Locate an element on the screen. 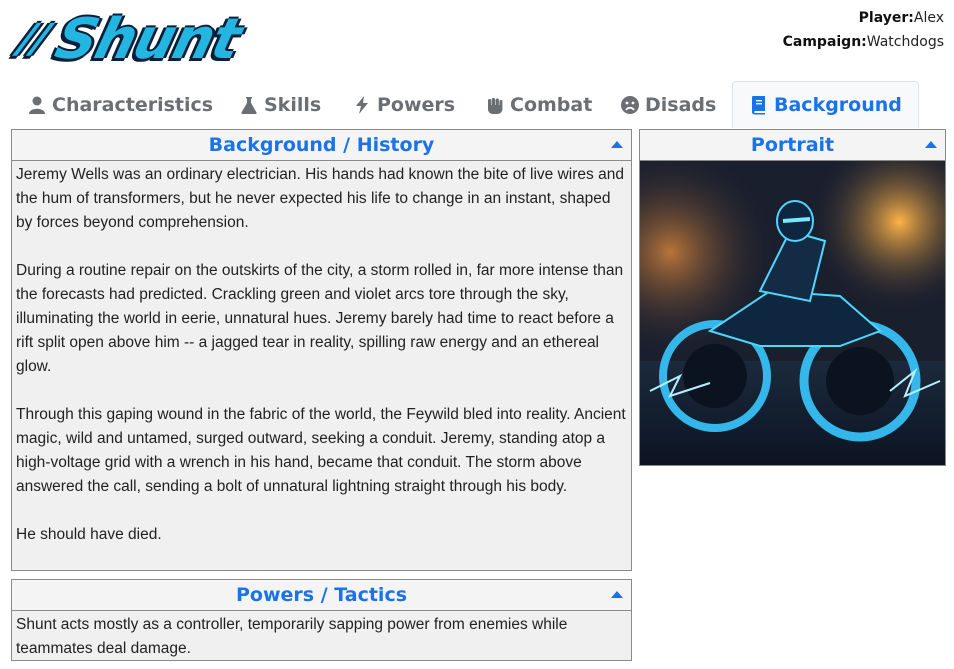  app-logo: //Shunt is located at coordinates (143, 39).